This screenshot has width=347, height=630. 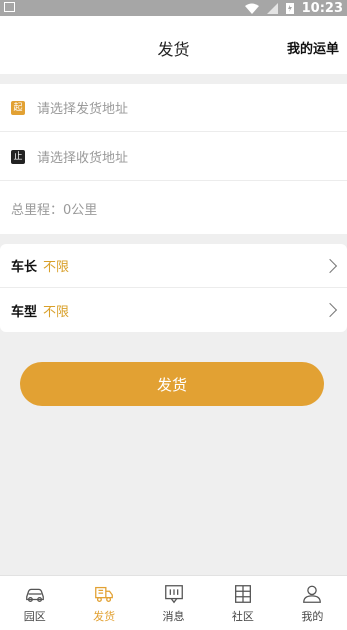 I want to click on car-icon, so click(x=34, y=595).